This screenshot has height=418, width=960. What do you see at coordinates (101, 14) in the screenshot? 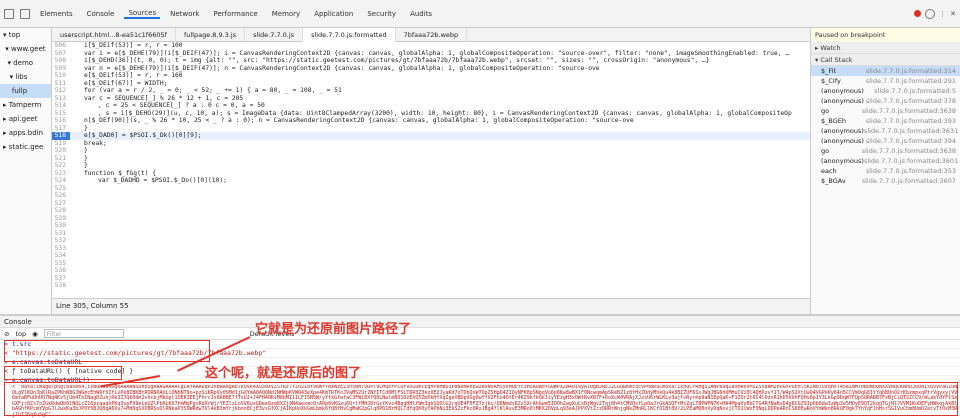
I see `tab-console: Console` at bounding box center [101, 14].